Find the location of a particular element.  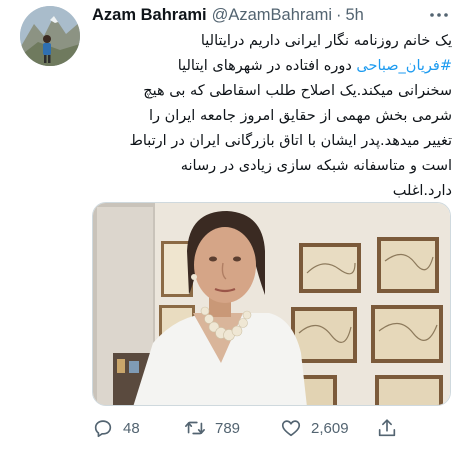

like-button: 2,609 is located at coordinates (314, 428).